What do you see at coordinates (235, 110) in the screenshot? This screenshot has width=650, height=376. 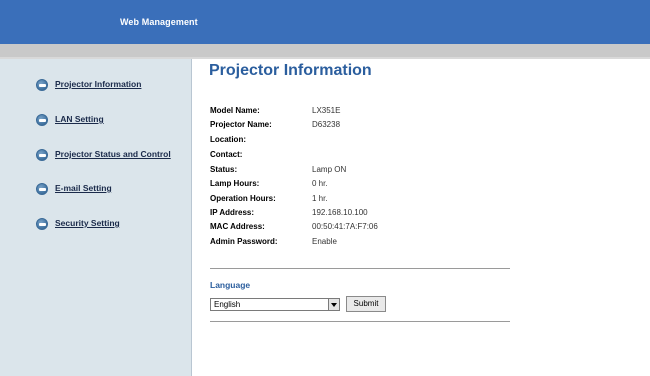 I see `info-label: Model Name:` at bounding box center [235, 110].